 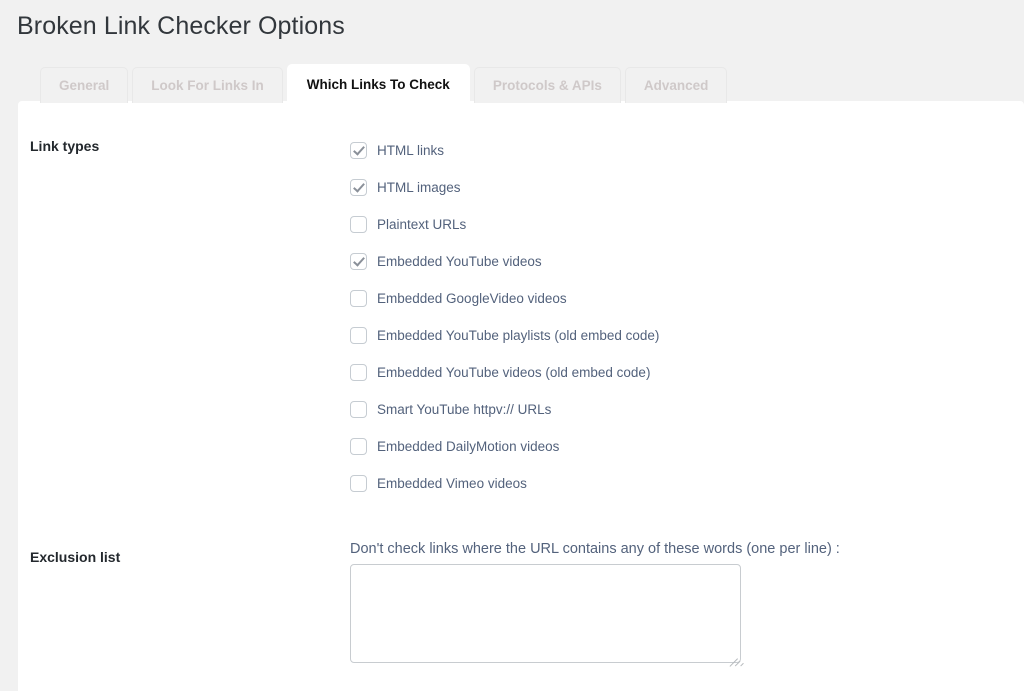 What do you see at coordinates (452, 483) in the screenshot?
I see `checkbox-label-embedded-vimeo-videos: Embedded Vimeo videos` at bounding box center [452, 483].